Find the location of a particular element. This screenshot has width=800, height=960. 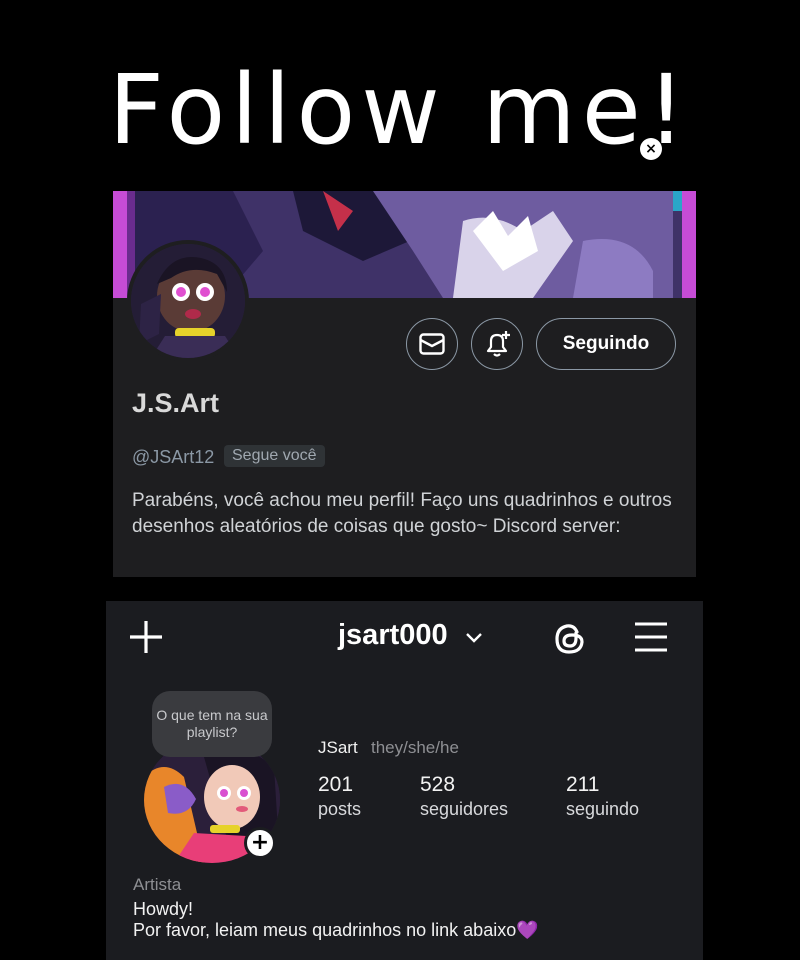

page-title: Follow me! is located at coordinates (400, 110).